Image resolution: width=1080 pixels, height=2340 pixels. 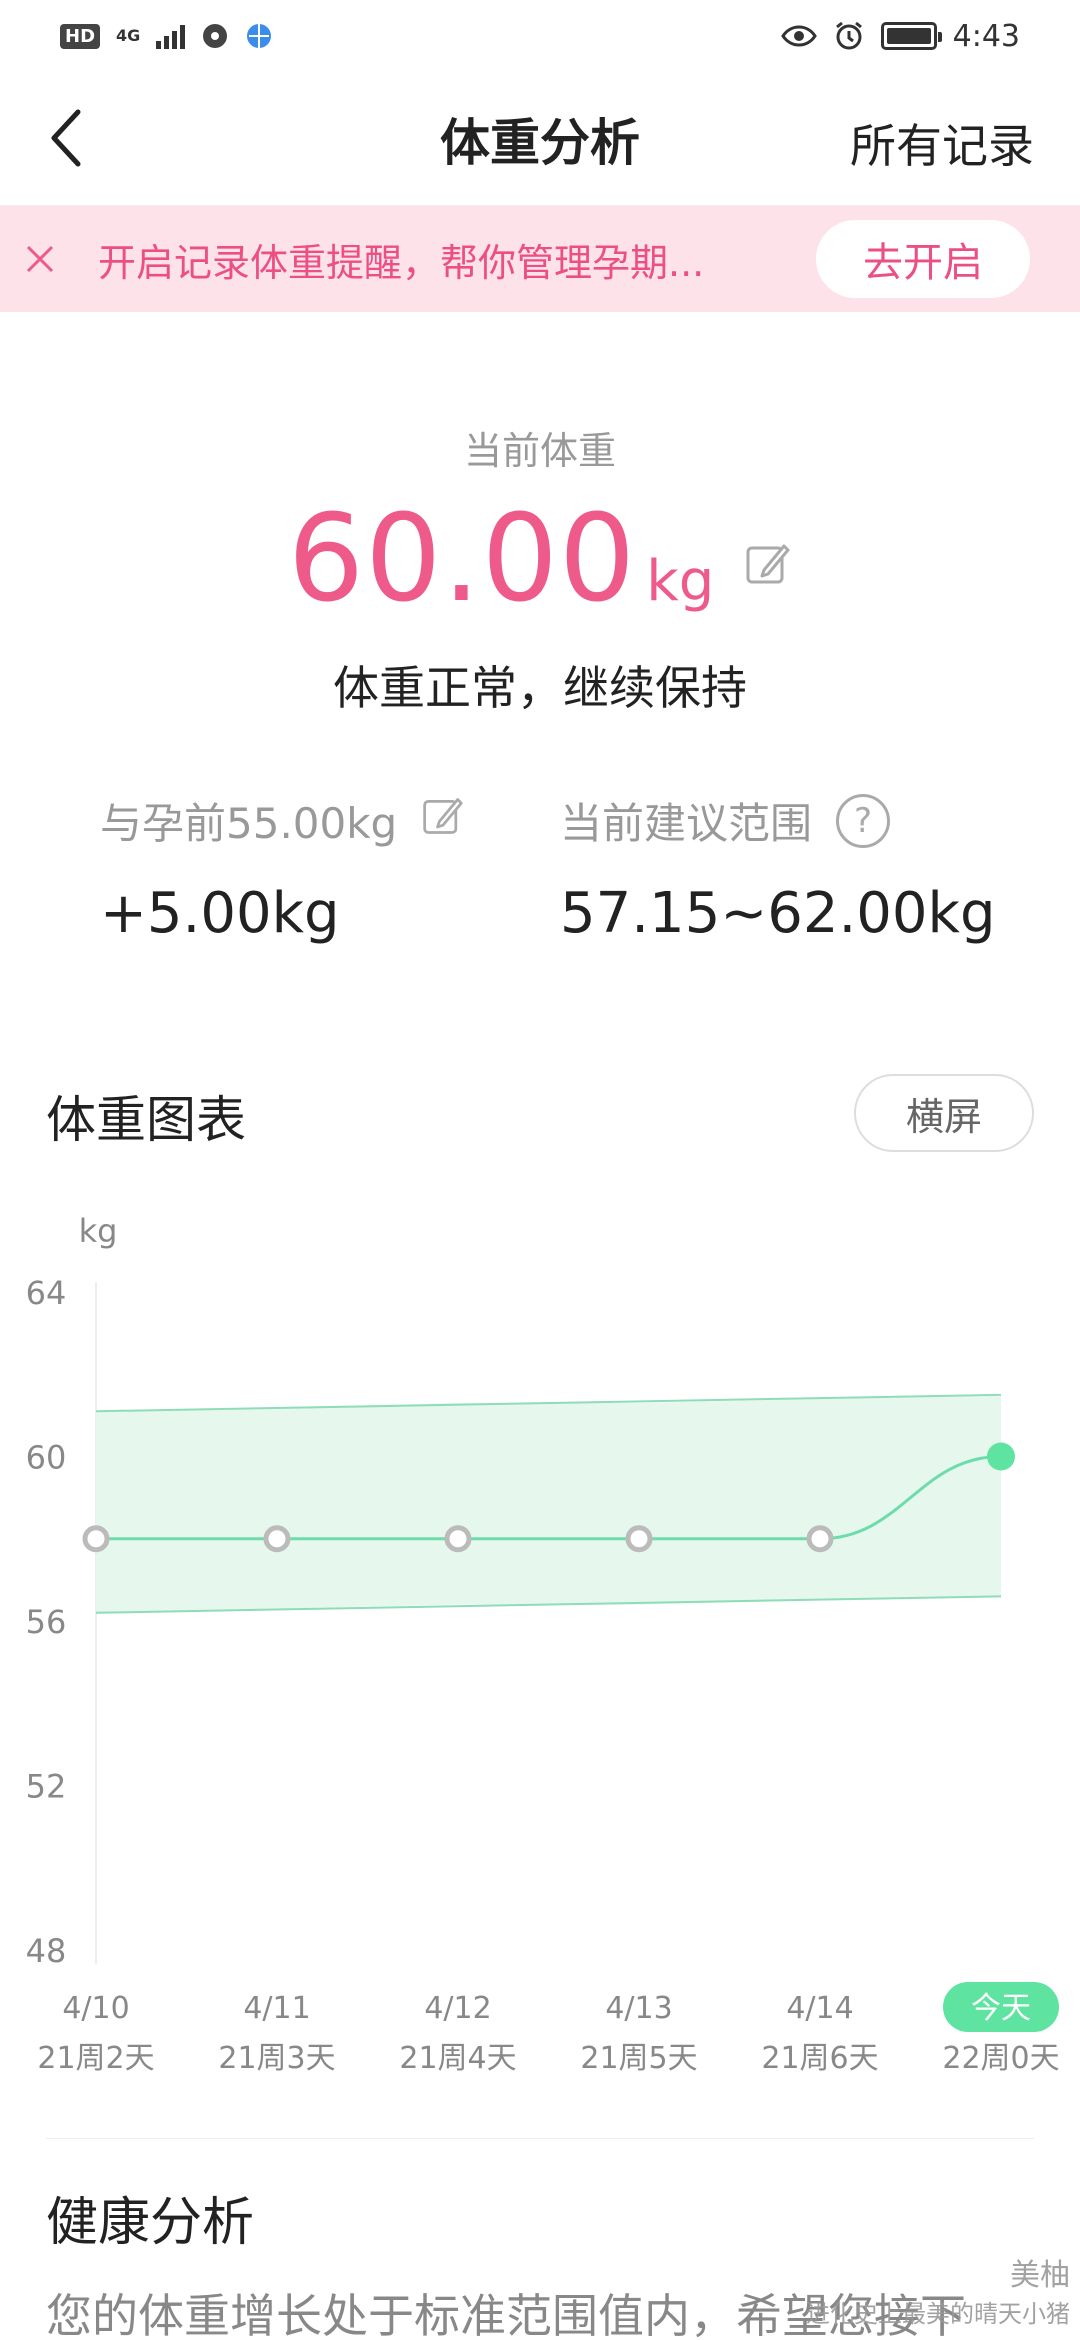 I want to click on suggested-range-value: 57.15~62.00kg, so click(x=778, y=913).